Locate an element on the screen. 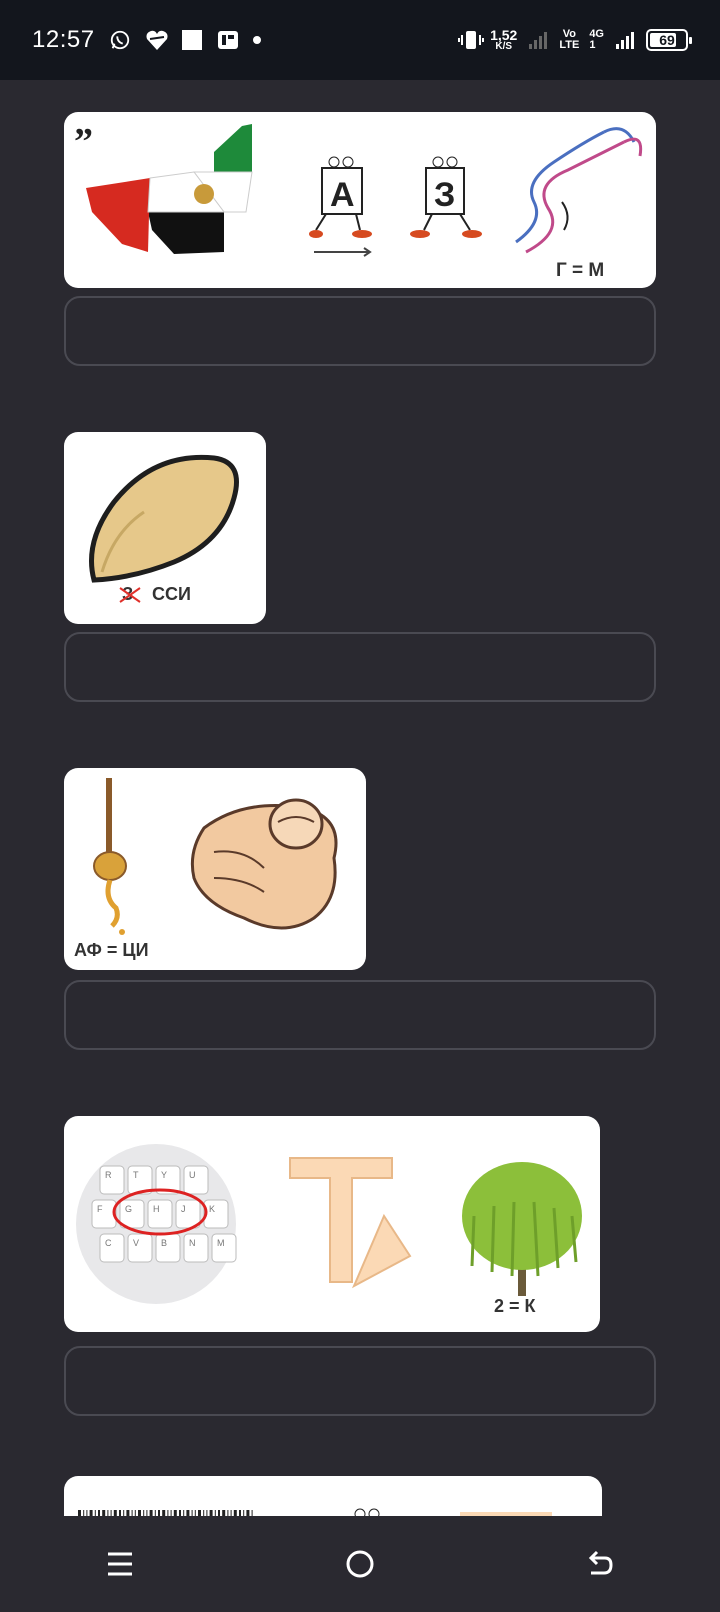 This screenshot has height=1612, width=720. keyboard-key-label: U is located at coordinates (192, 1175).